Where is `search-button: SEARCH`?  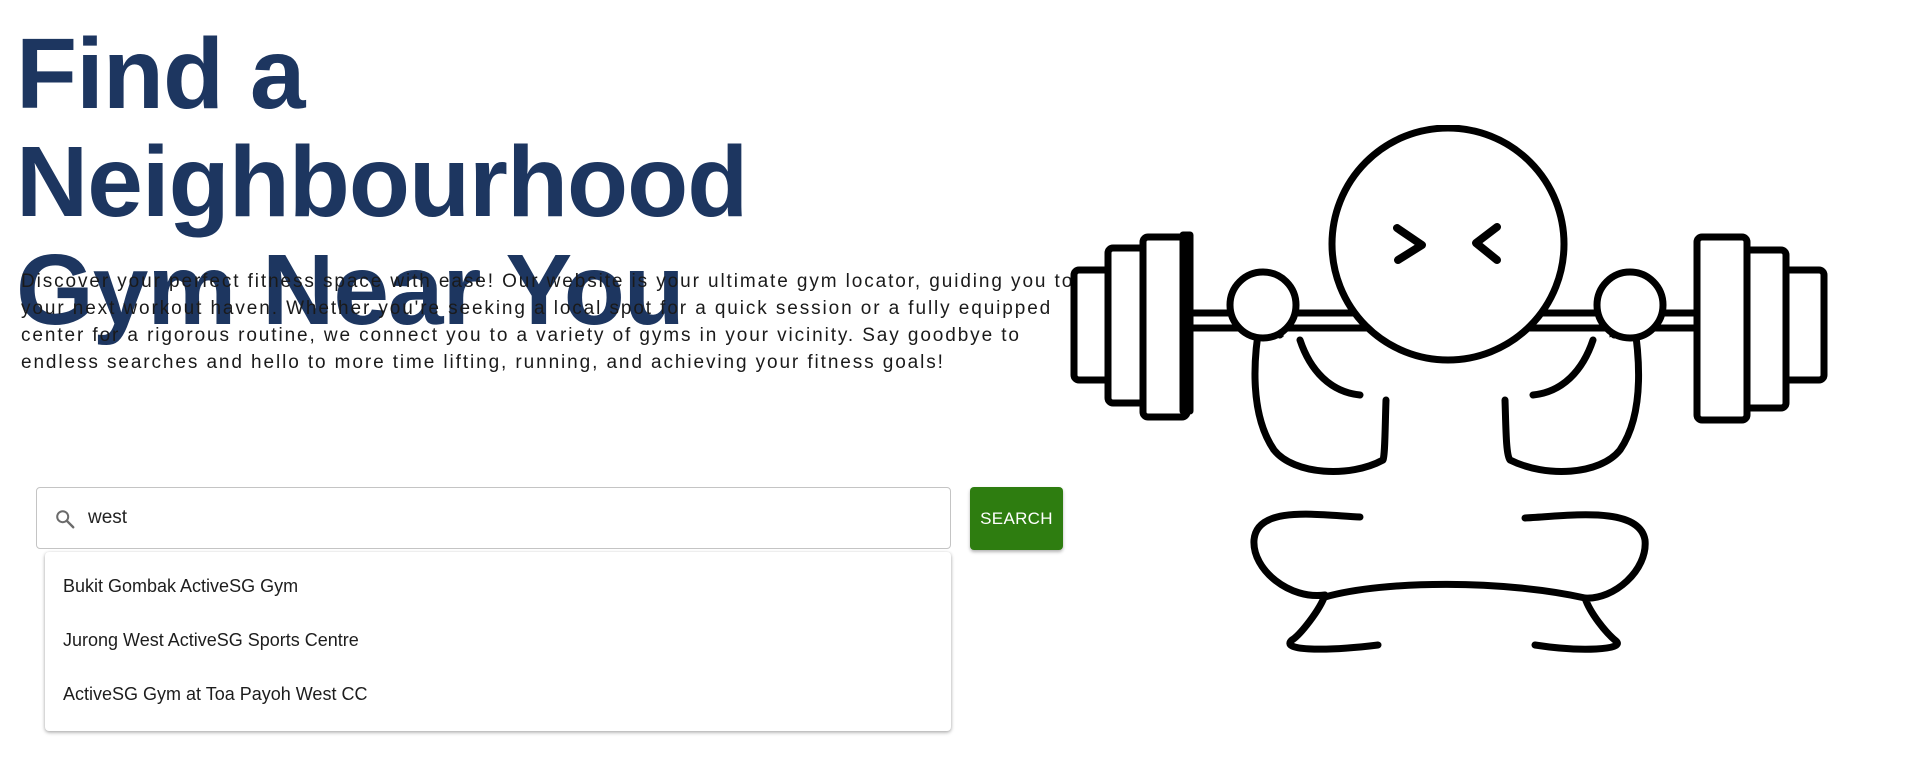
search-button: SEARCH is located at coordinates (1016, 518).